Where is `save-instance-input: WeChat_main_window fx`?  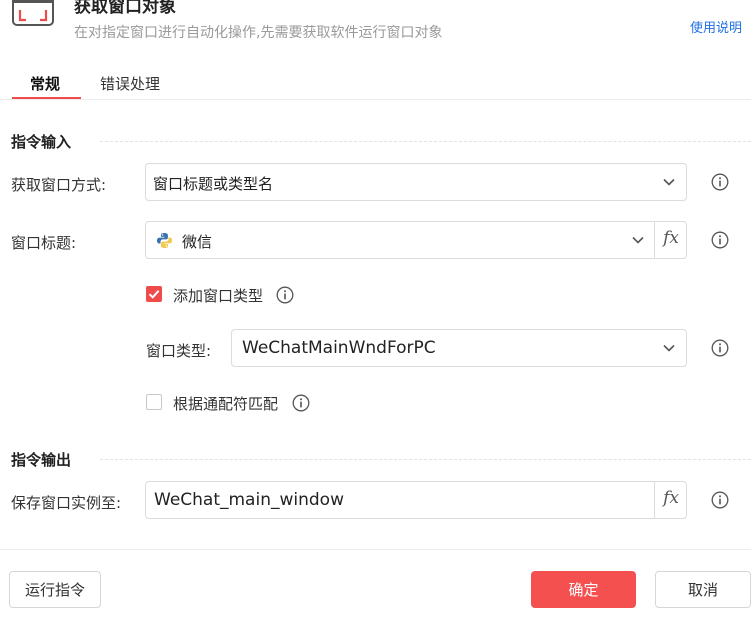
save-instance-input: WeChat_main_window fx is located at coordinates (416, 500).